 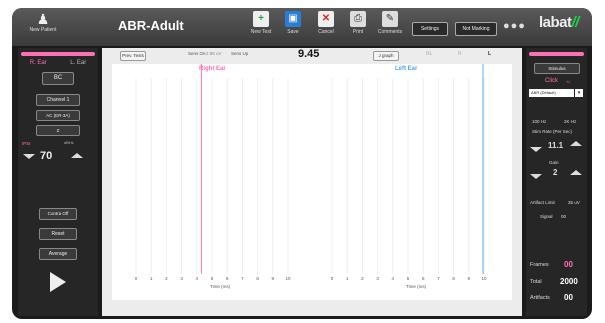 What do you see at coordinates (576, 172) in the screenshot?
I see `gain-up-icon` at bounding box center [576, 172].